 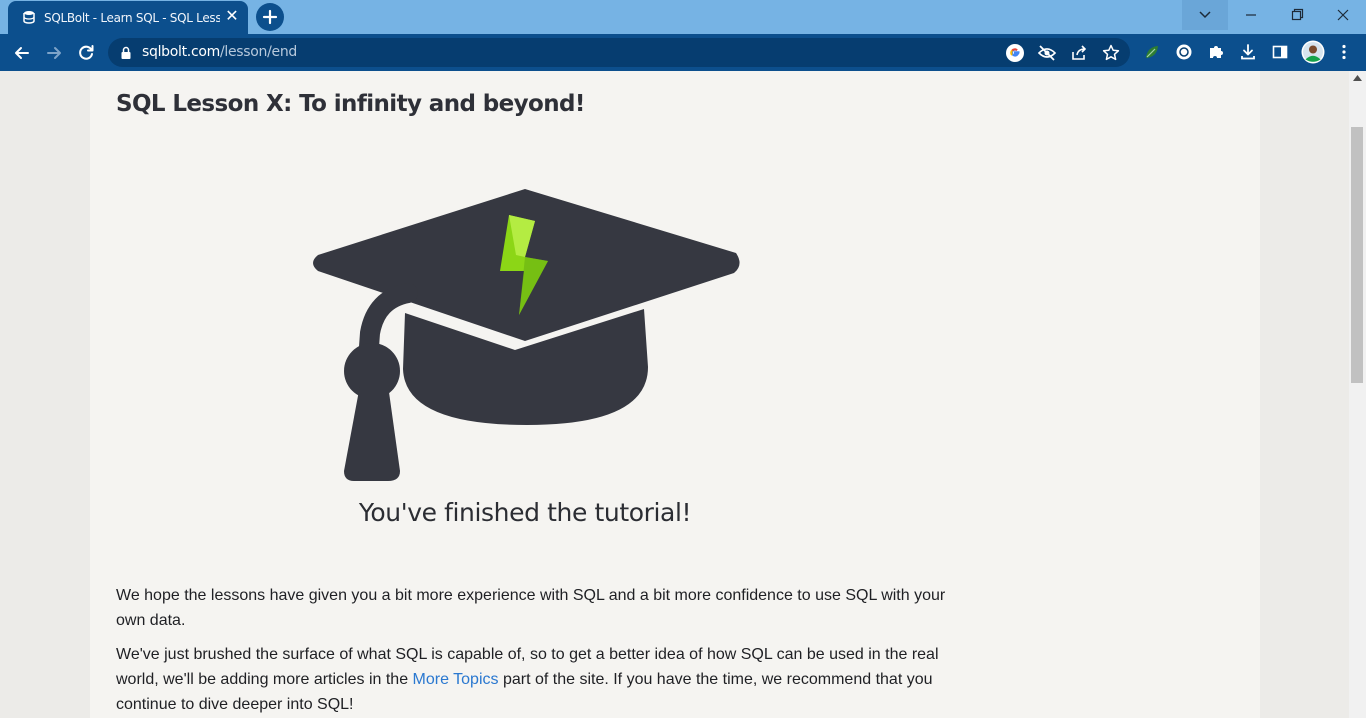 I want to click on chevron-down-icon, so click(x=1205, y=15).